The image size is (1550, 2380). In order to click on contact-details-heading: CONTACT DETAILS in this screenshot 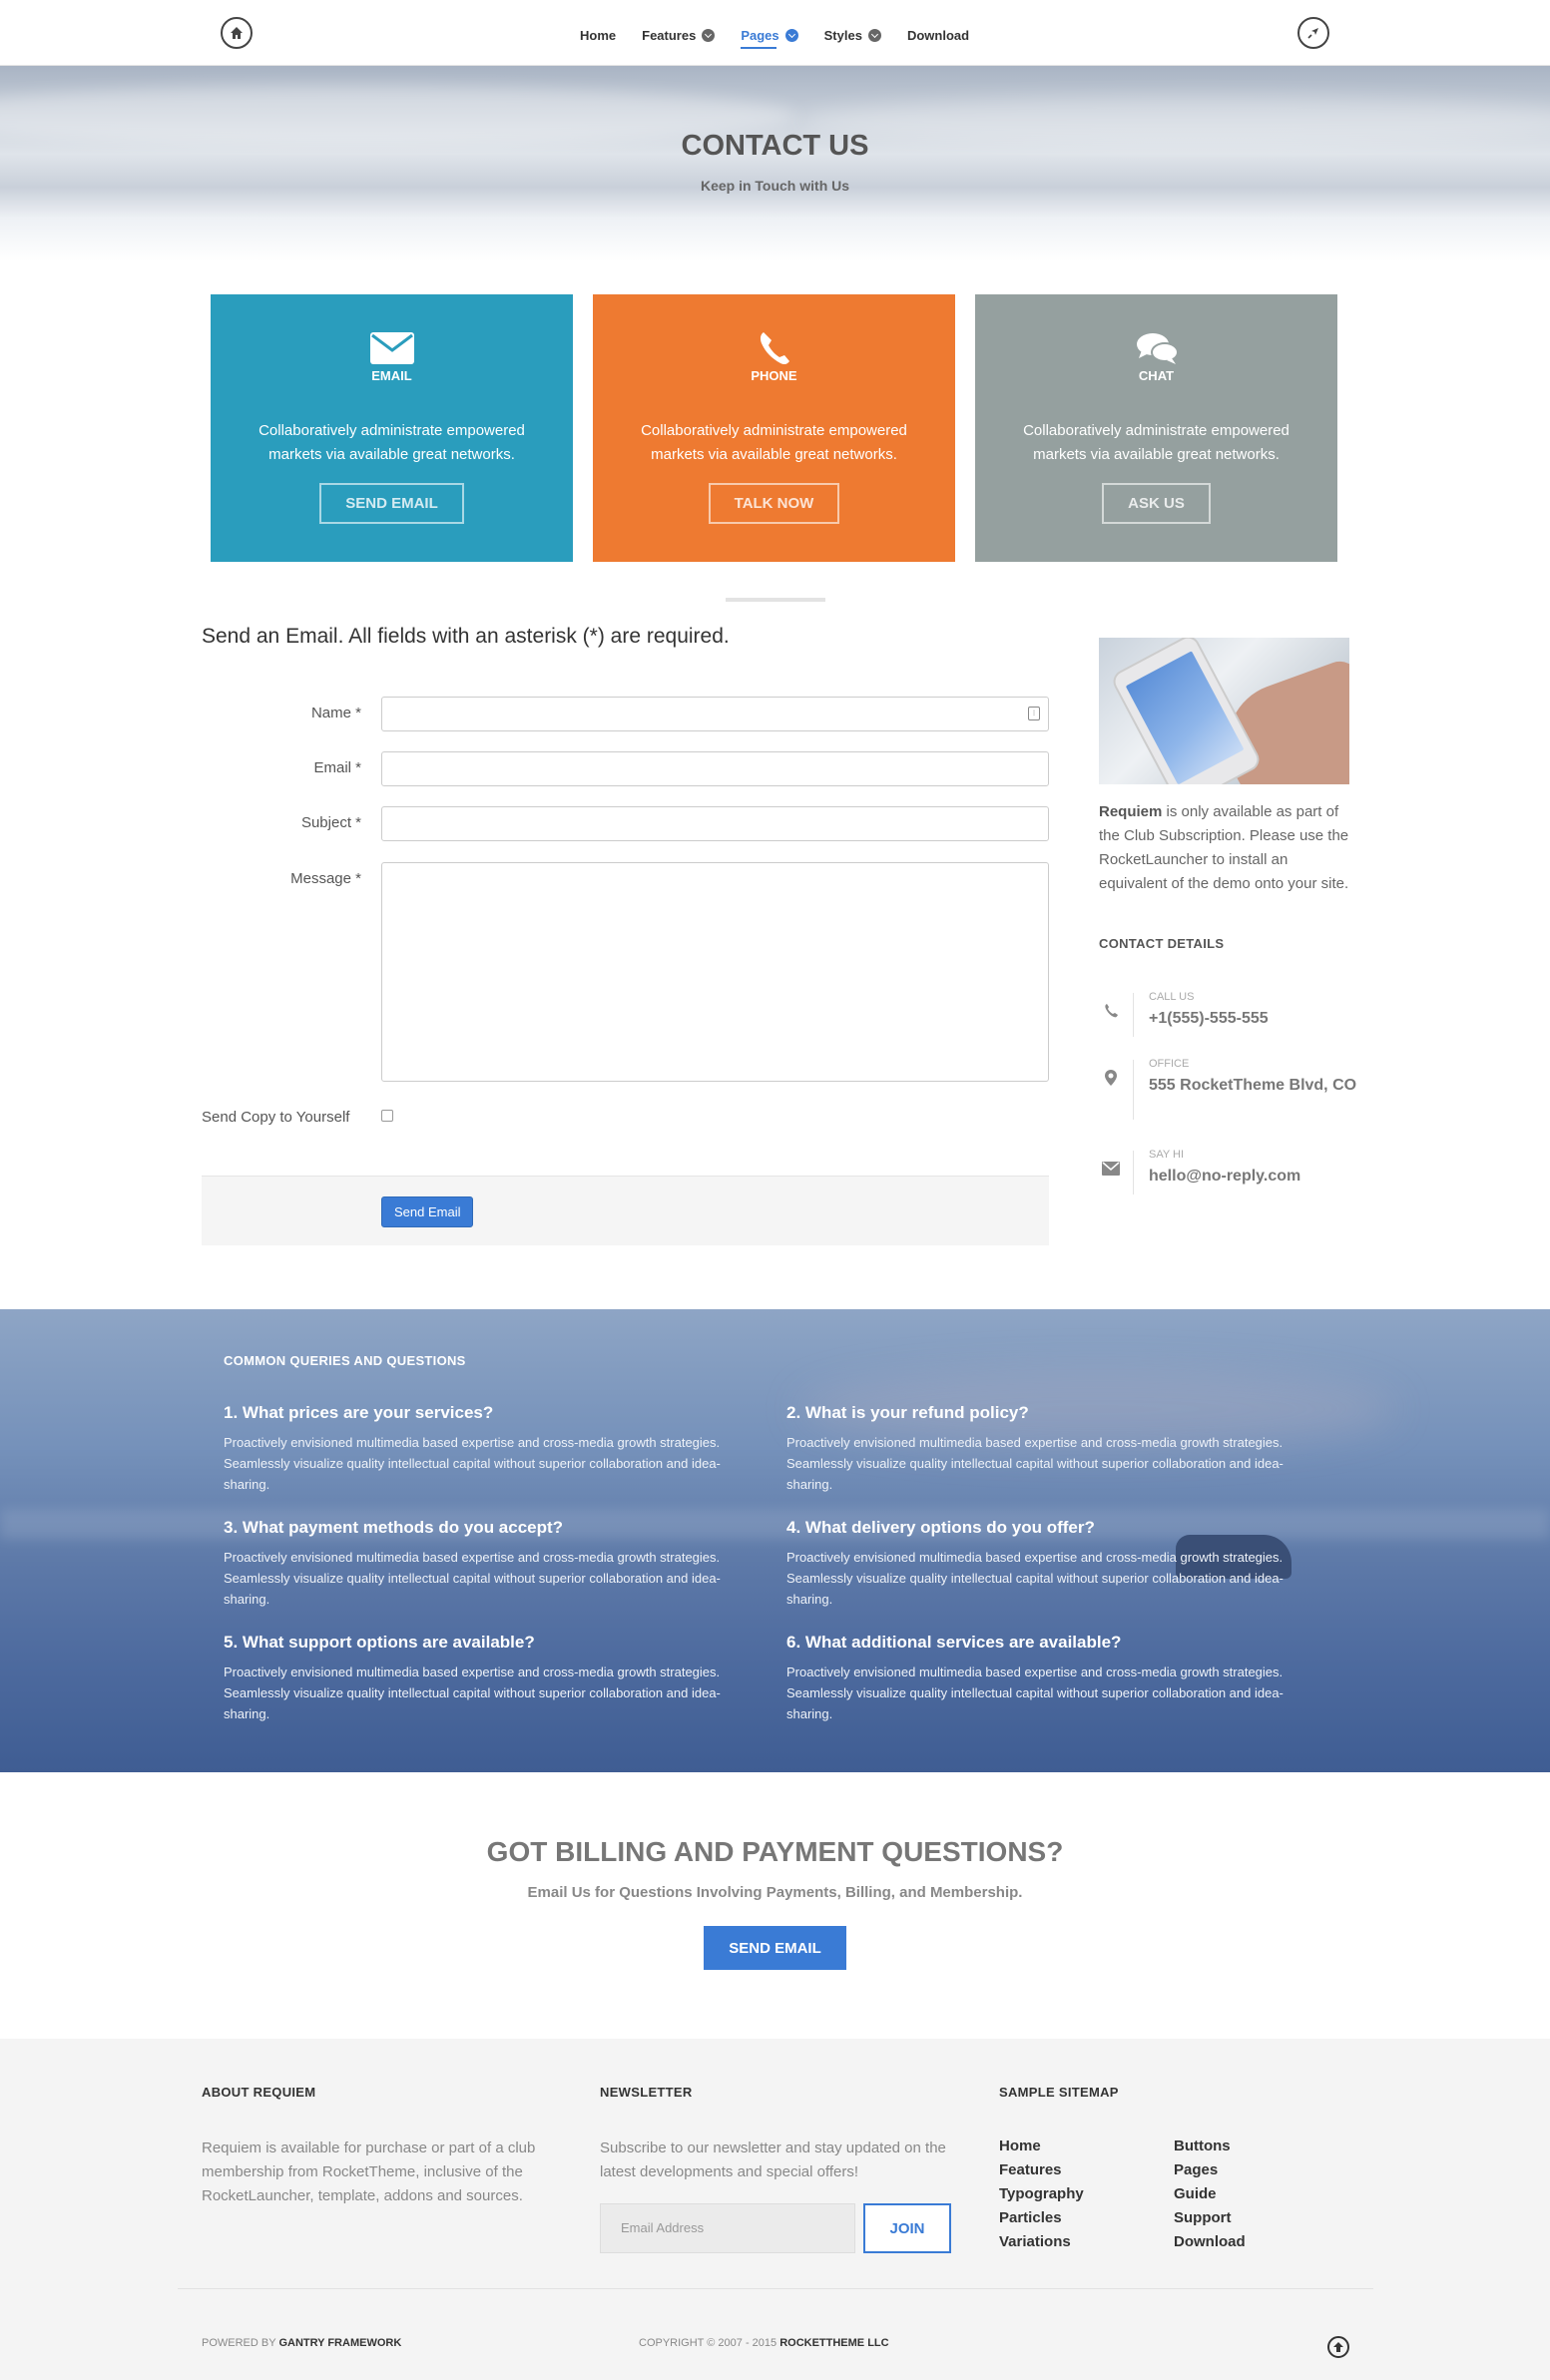, I will do `click(1162, 943)`.